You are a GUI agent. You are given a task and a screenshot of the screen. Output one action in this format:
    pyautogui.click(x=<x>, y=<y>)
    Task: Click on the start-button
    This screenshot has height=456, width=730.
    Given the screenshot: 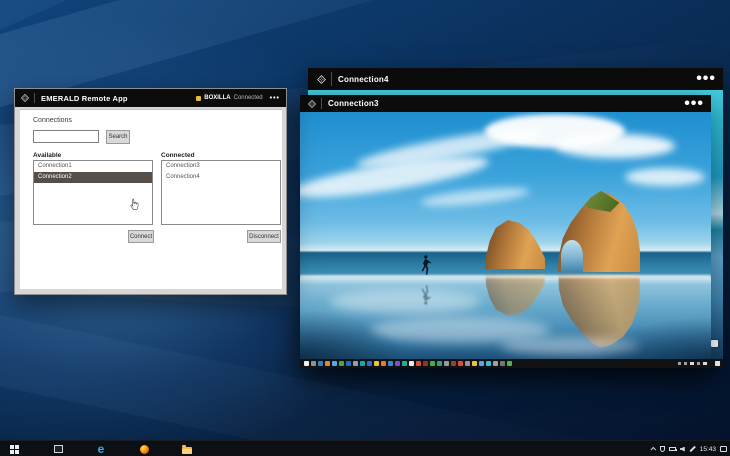 What is the action you would take?
    pyautogui.click(x=14, y=448)
    